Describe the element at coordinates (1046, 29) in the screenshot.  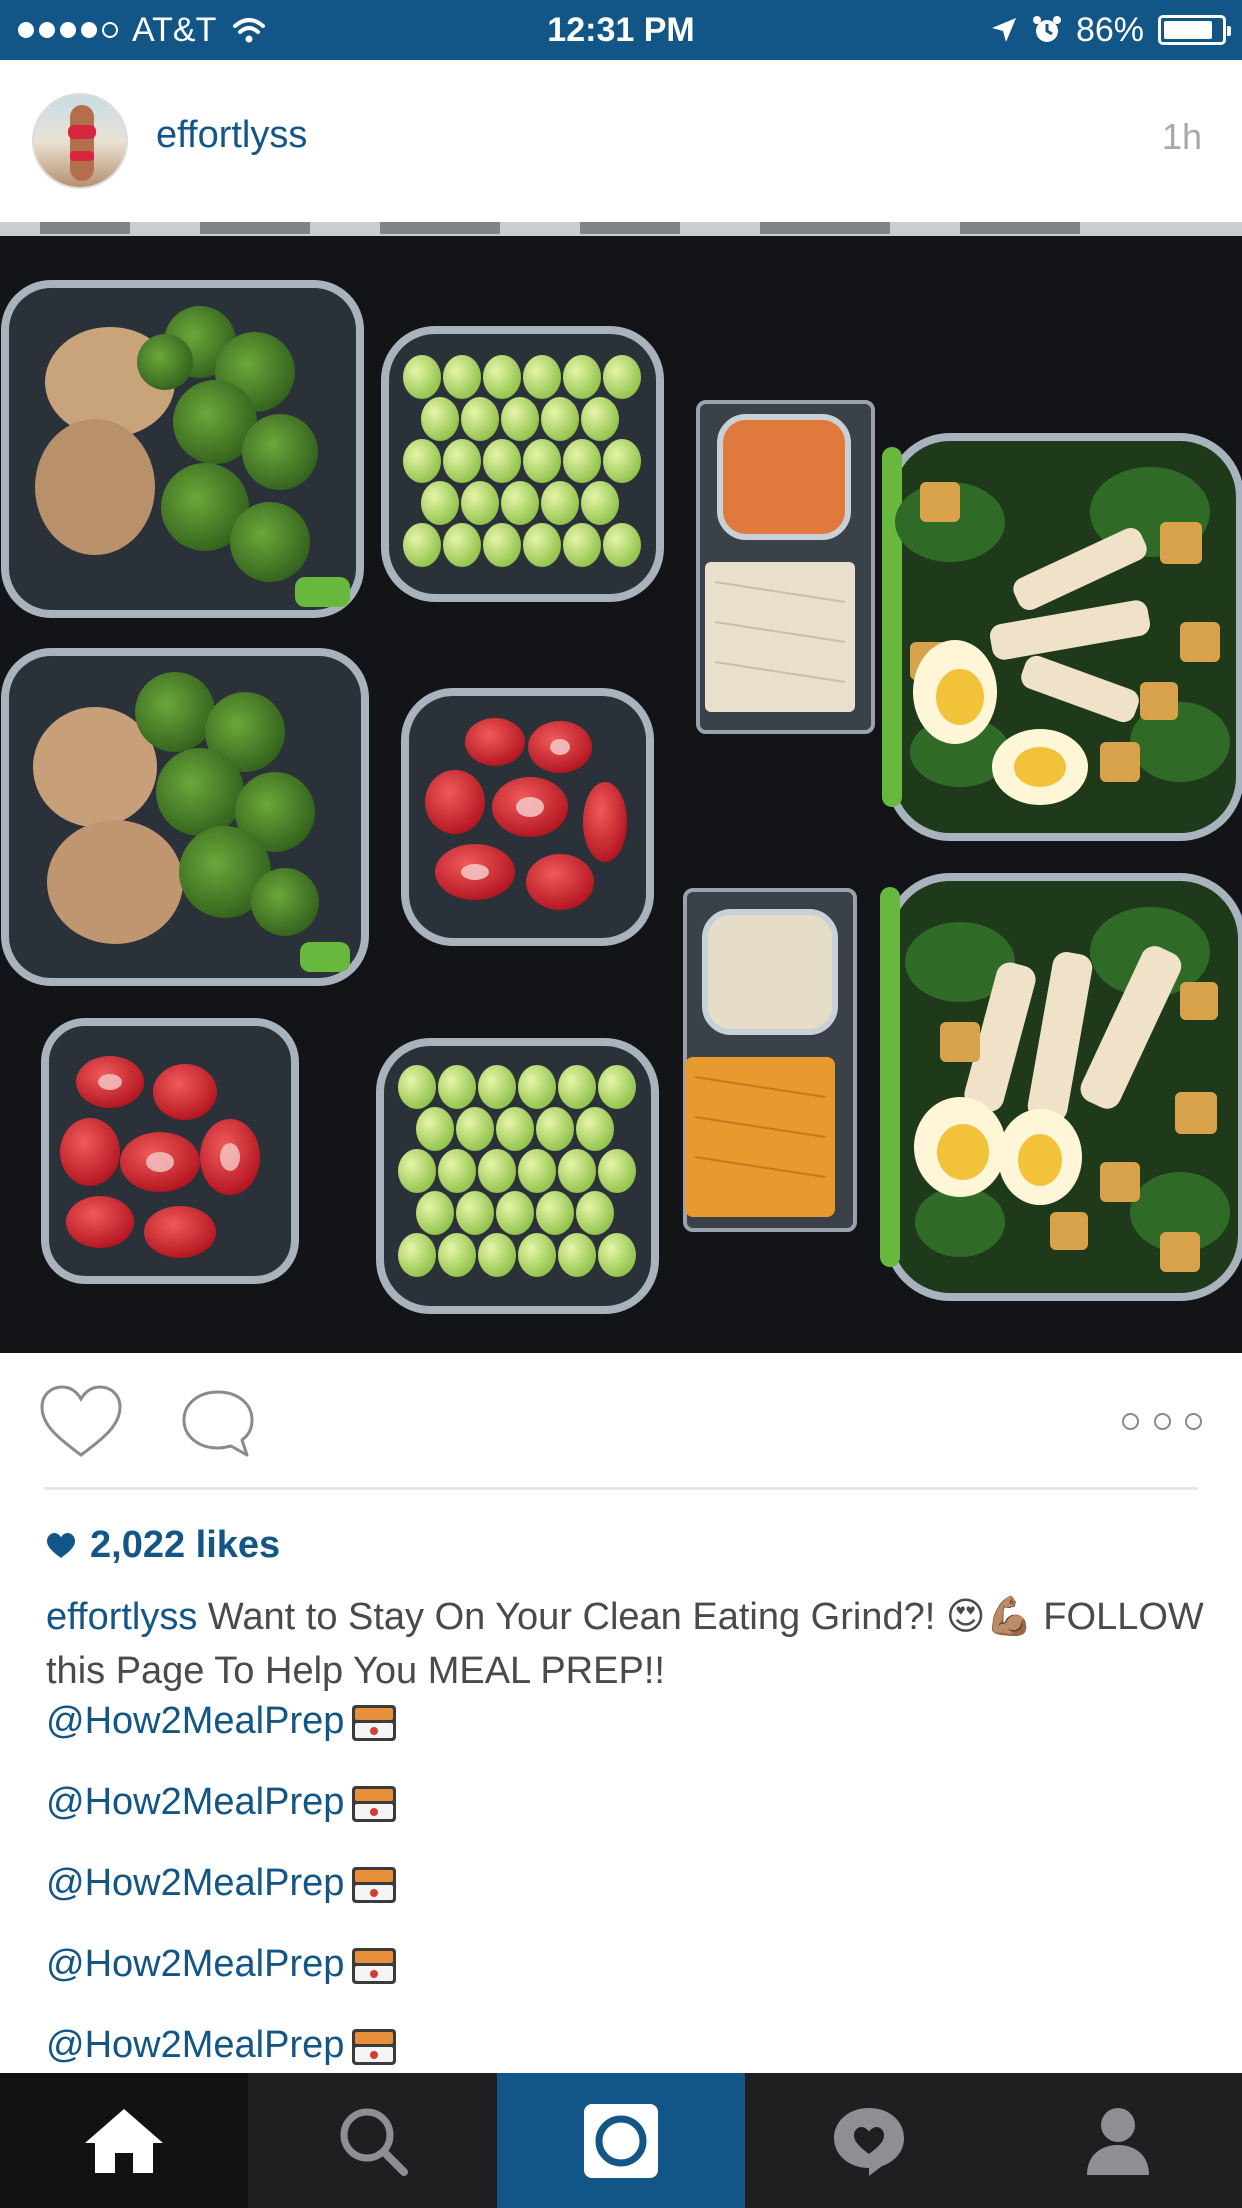
I see `alarm-icon` at that location.